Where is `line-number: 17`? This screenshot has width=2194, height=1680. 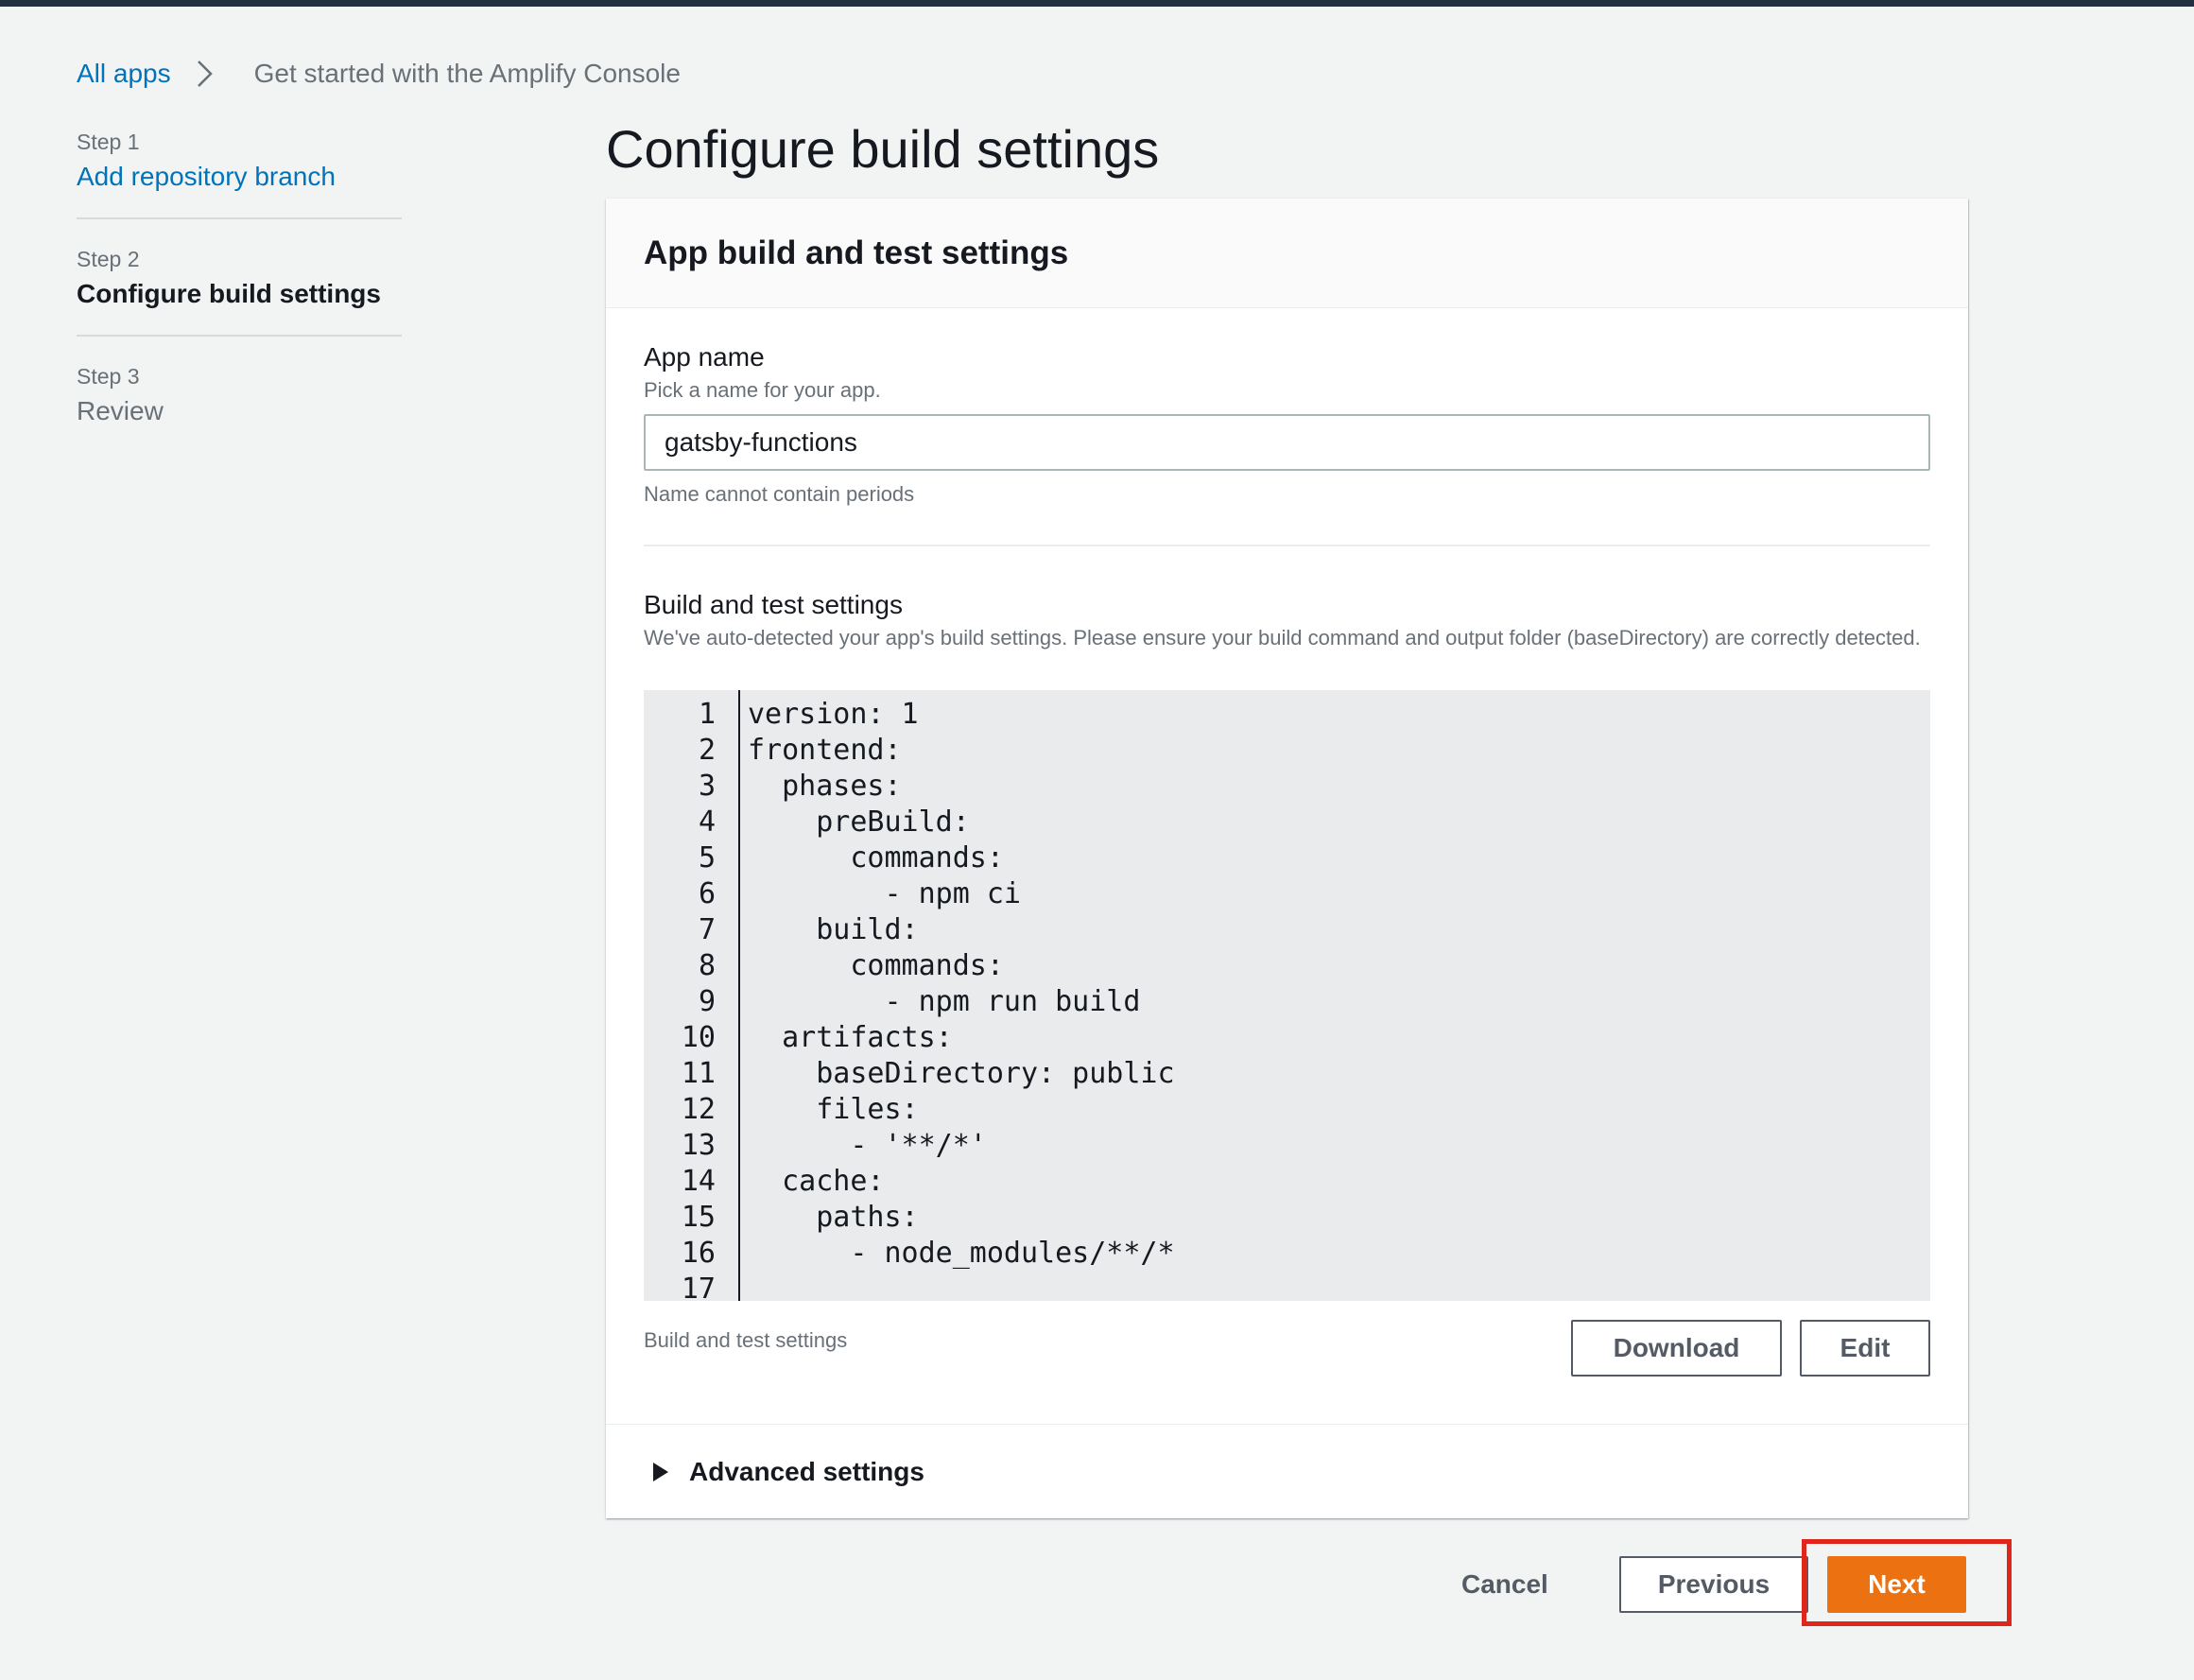
line-number: 17 is located at coordinates (699, 1287).